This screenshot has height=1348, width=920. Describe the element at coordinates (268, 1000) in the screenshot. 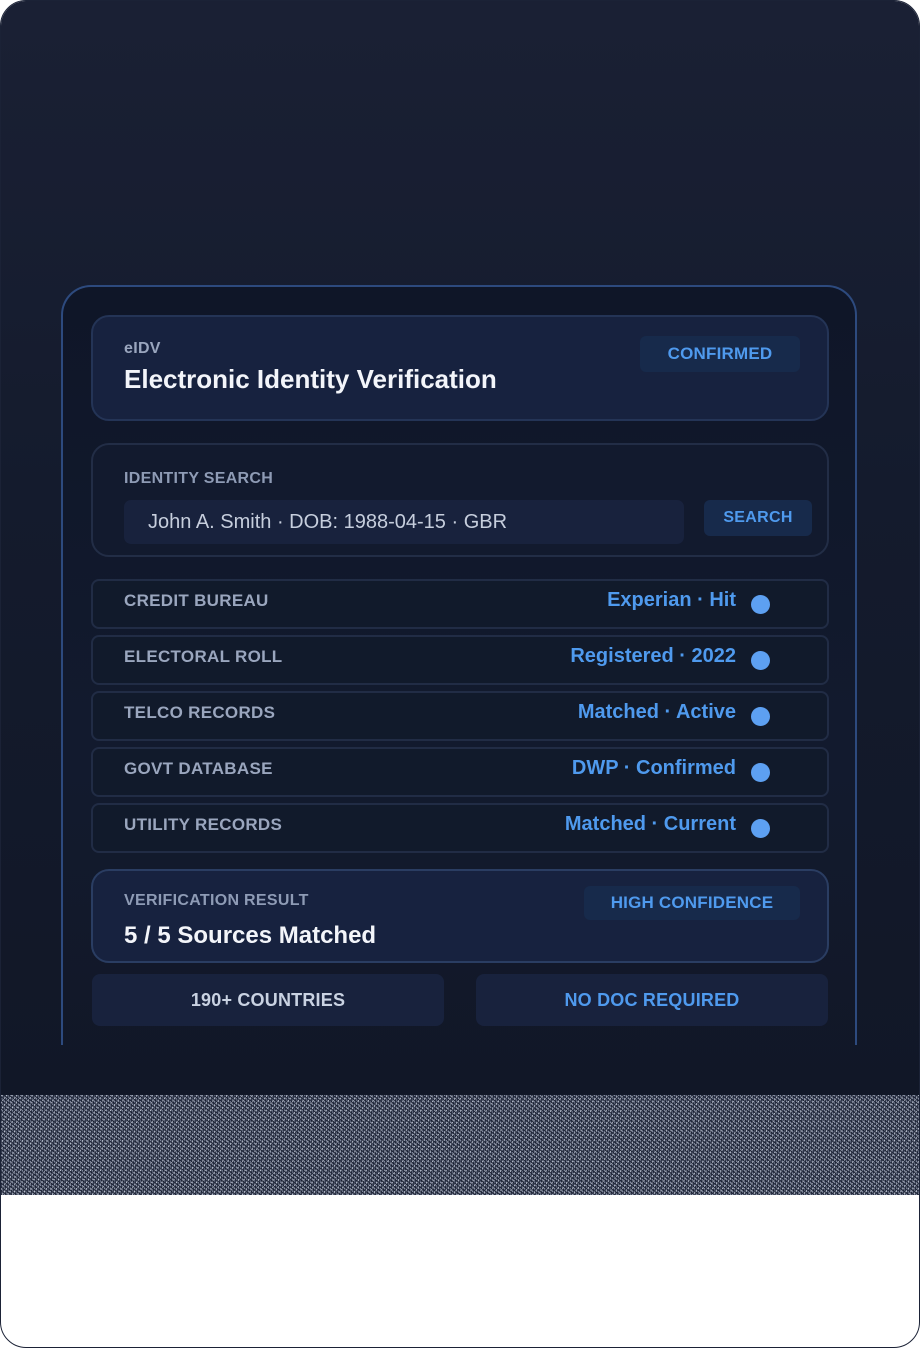

I see `countries-chip: 190+ COUNTRIES` at that location.